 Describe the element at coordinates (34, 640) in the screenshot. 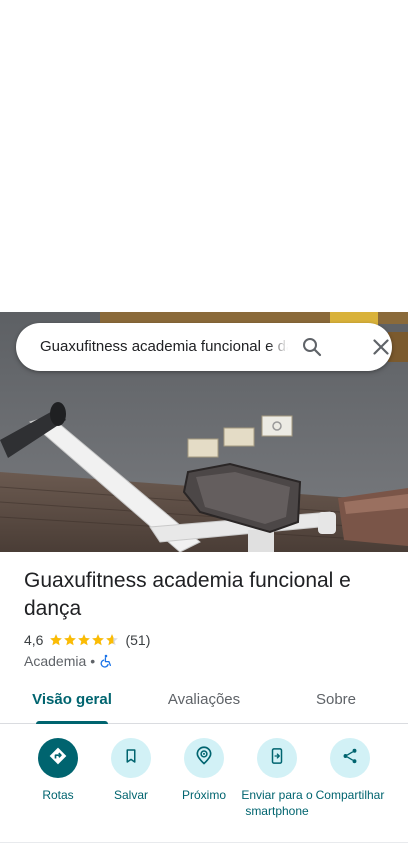

I see `rating-value: 4,6` at that location.